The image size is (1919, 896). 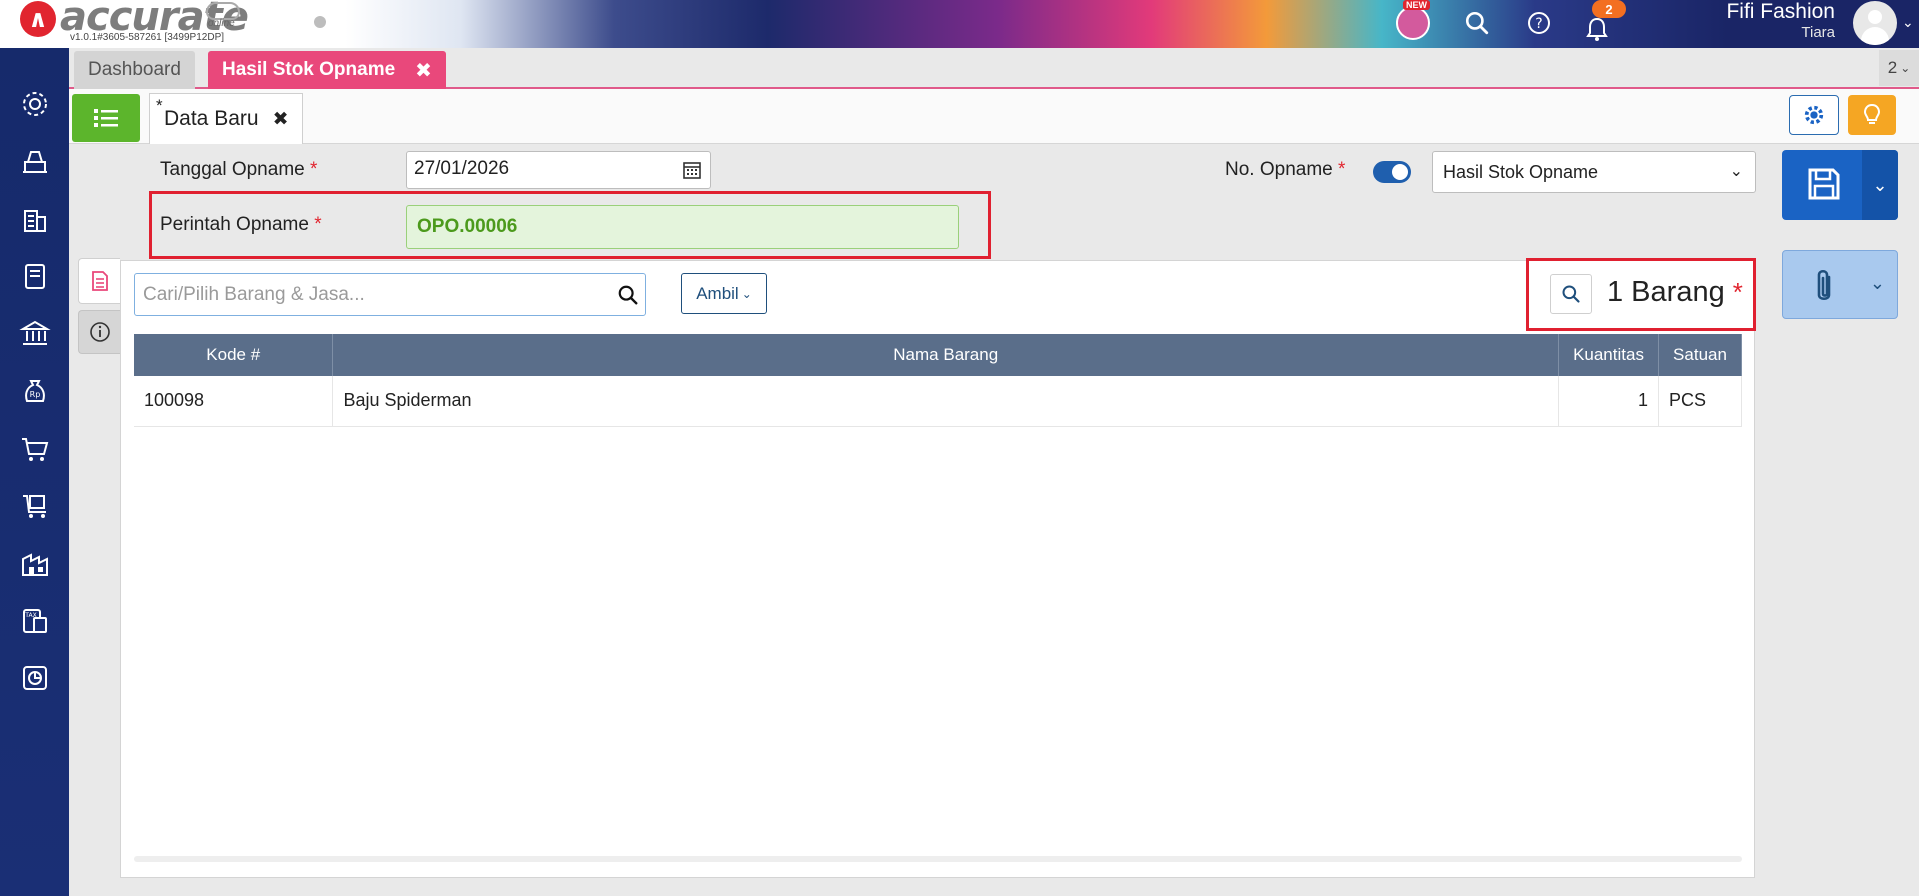 I want to click on subtab-label: Data Baru, so click(x=211, y=118).